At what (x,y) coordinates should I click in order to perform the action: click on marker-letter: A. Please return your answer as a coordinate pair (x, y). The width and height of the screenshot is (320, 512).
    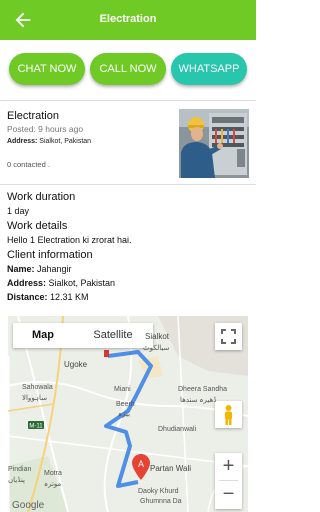
    Looking at the image, I should click on (141, 464).